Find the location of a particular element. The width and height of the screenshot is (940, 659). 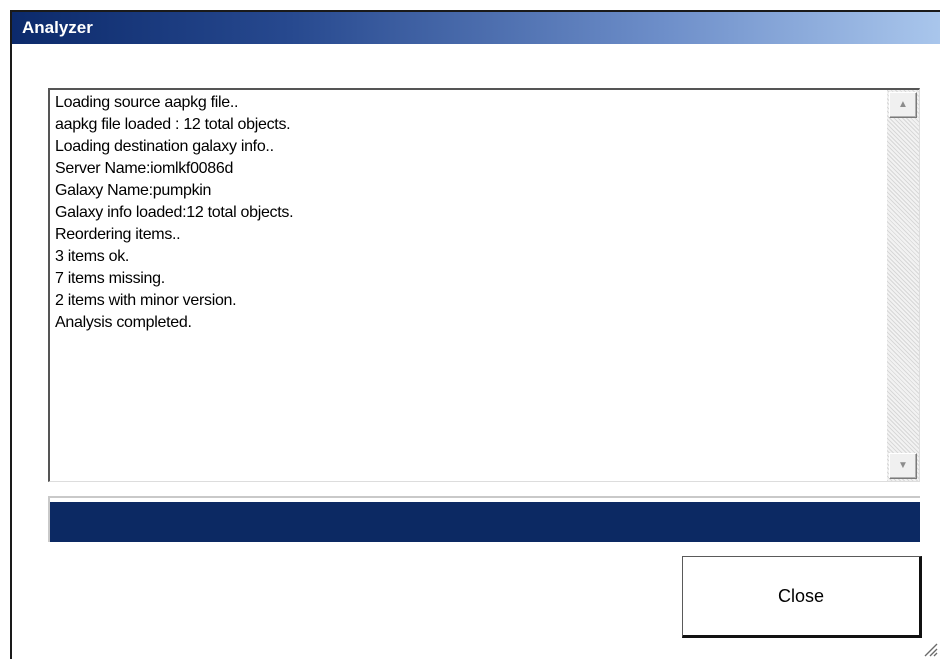

progress-bar is located at coordinates (484, 519).